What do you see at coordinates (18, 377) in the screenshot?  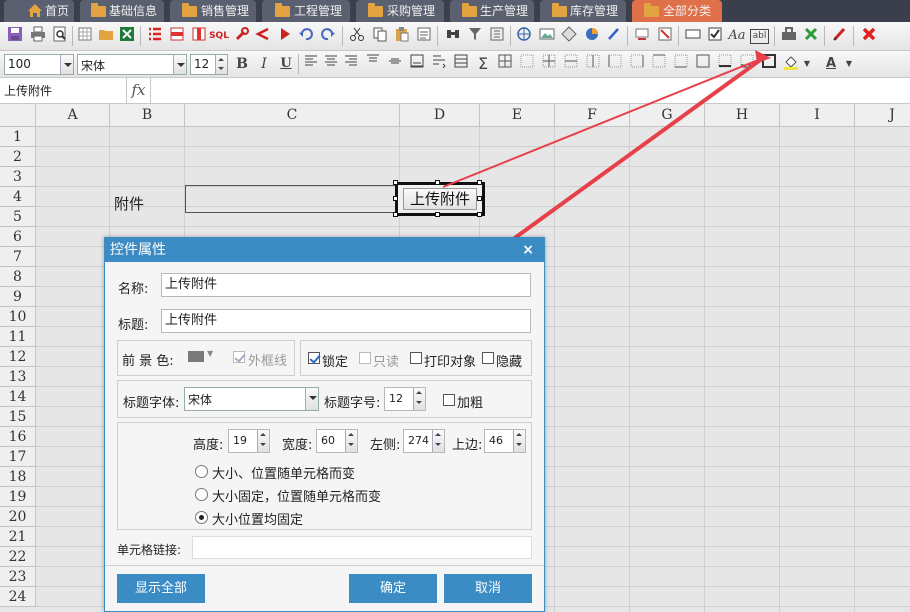 I see `row-header: 13` at bounding box center [18, 377].